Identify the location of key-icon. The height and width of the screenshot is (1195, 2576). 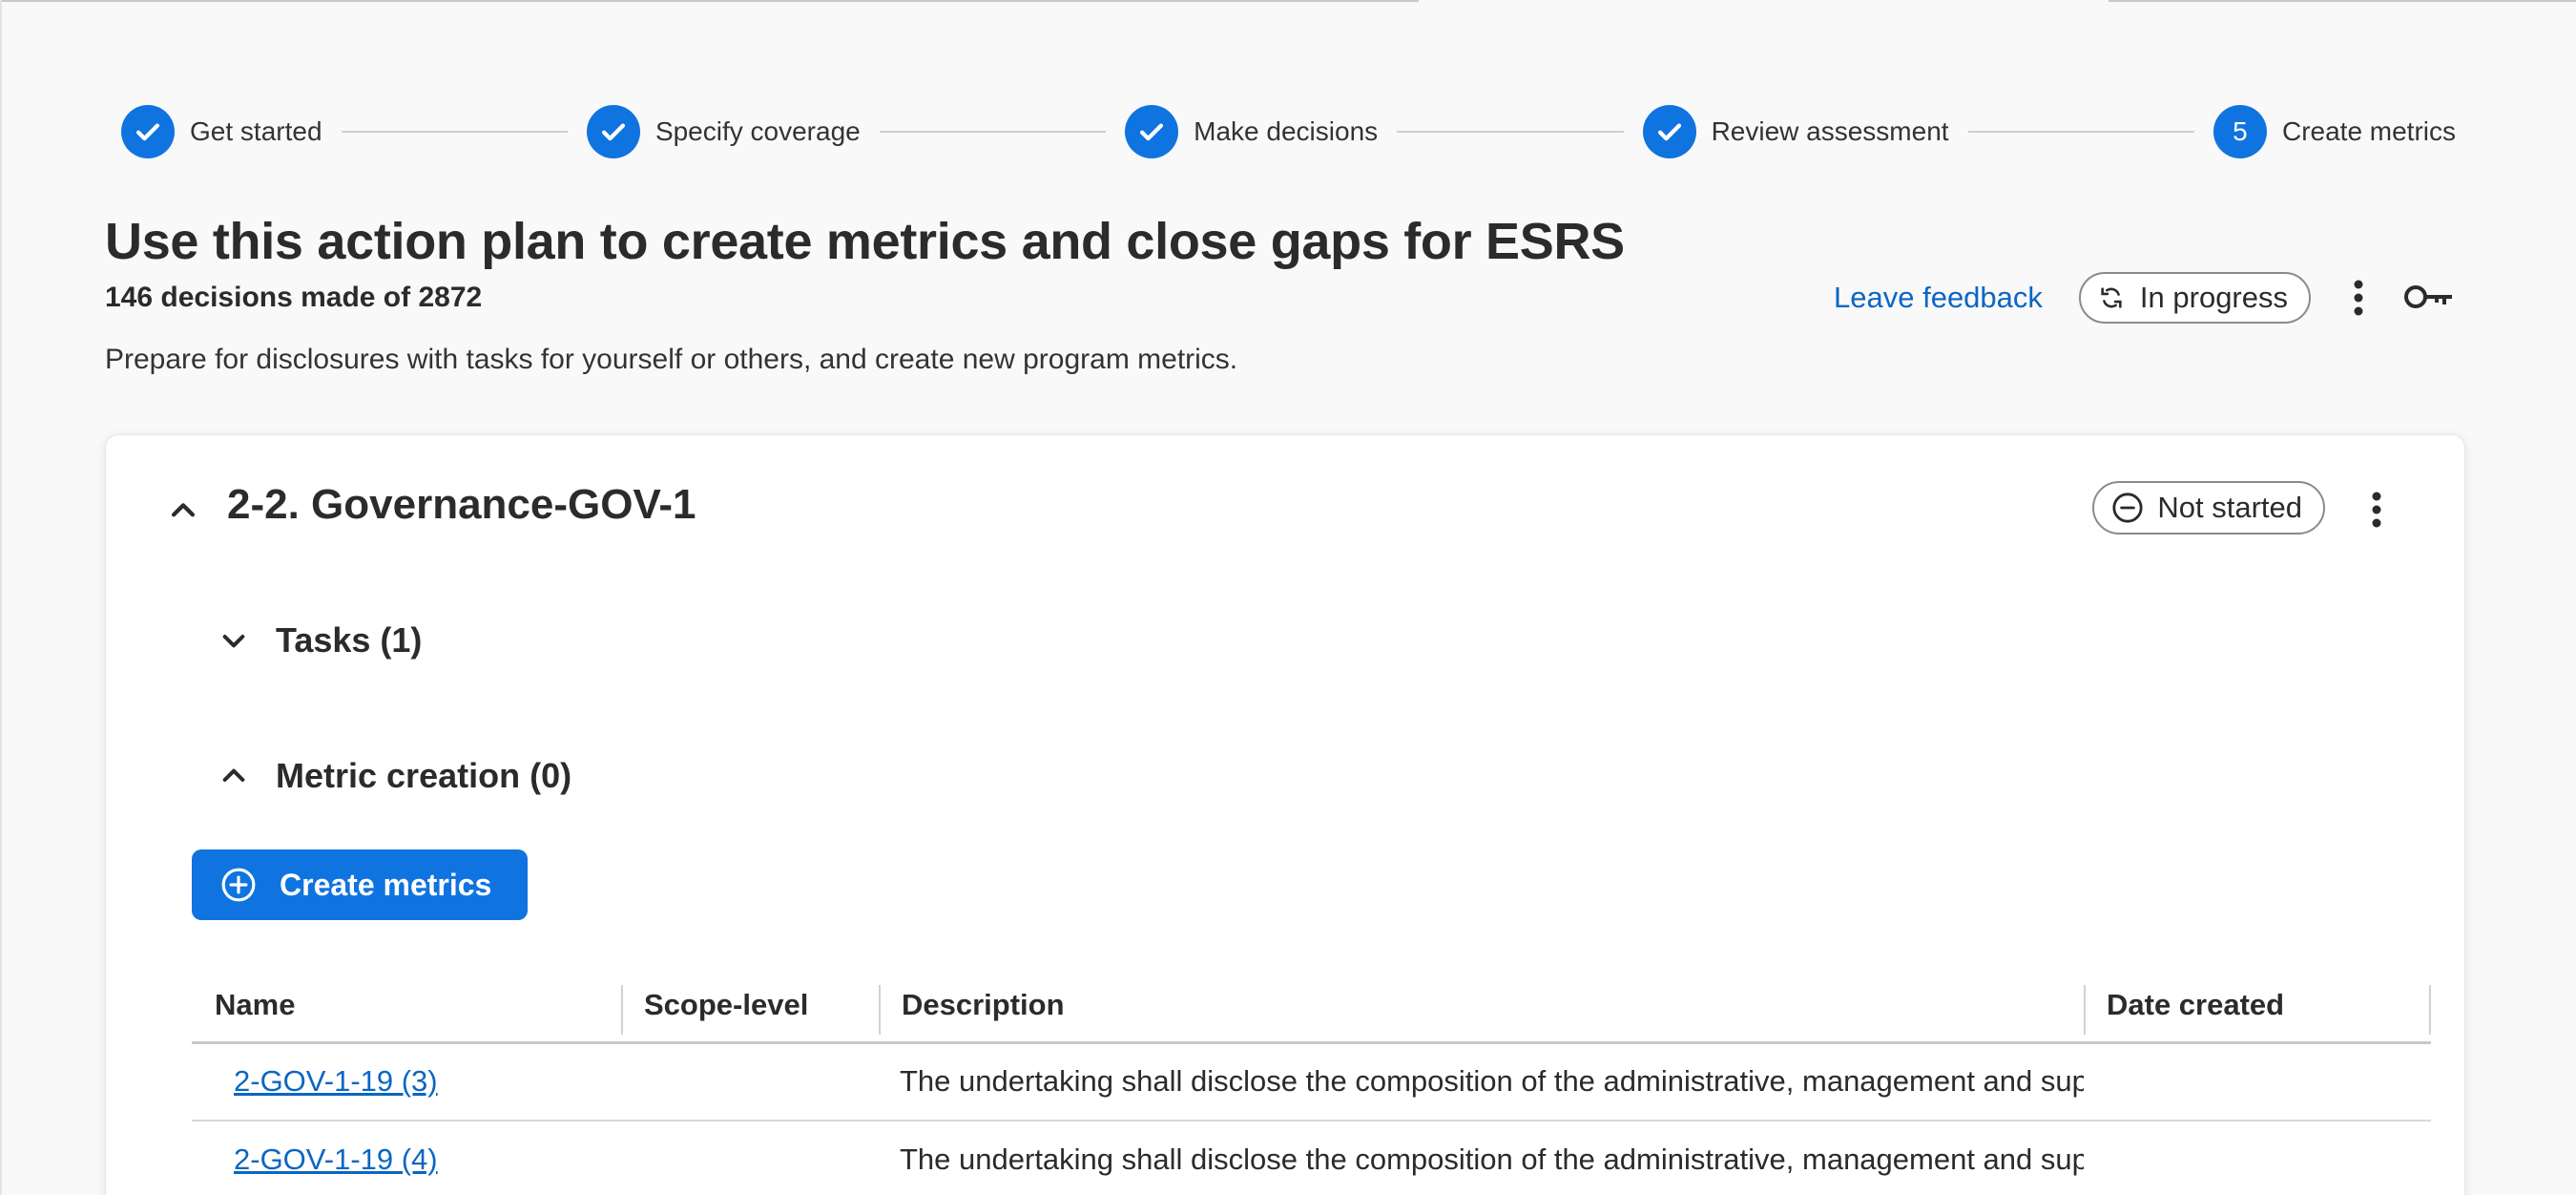
(2429, 297).